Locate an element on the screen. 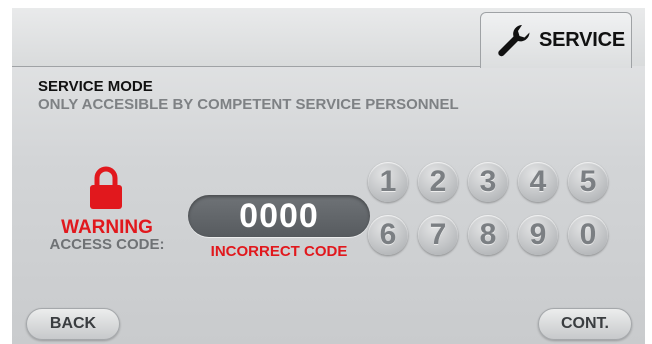 This screenshot has height=344, width=652. lock-icon is located at coordinates (106, 187).